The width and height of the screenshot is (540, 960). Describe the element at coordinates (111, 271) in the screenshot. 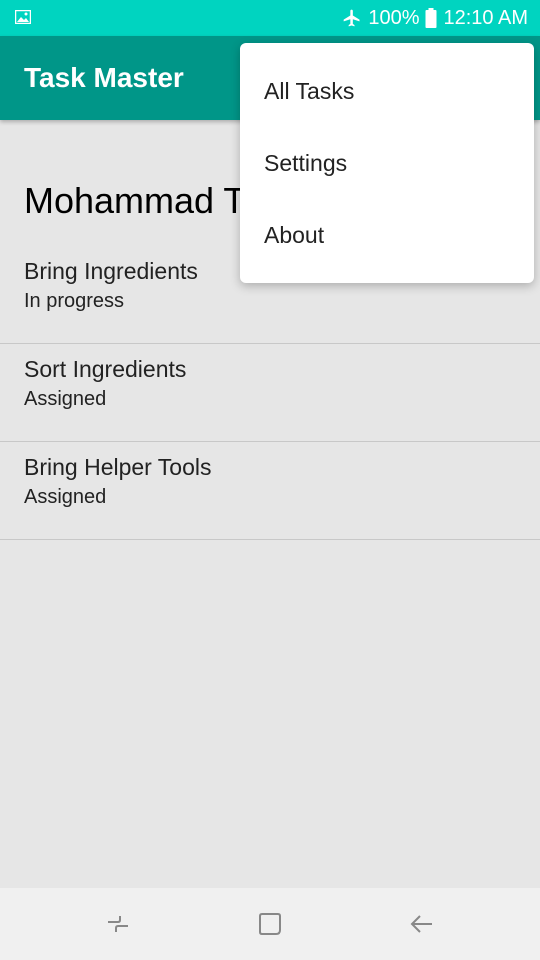

I see `task-title: Bring Ingredients` at that location.